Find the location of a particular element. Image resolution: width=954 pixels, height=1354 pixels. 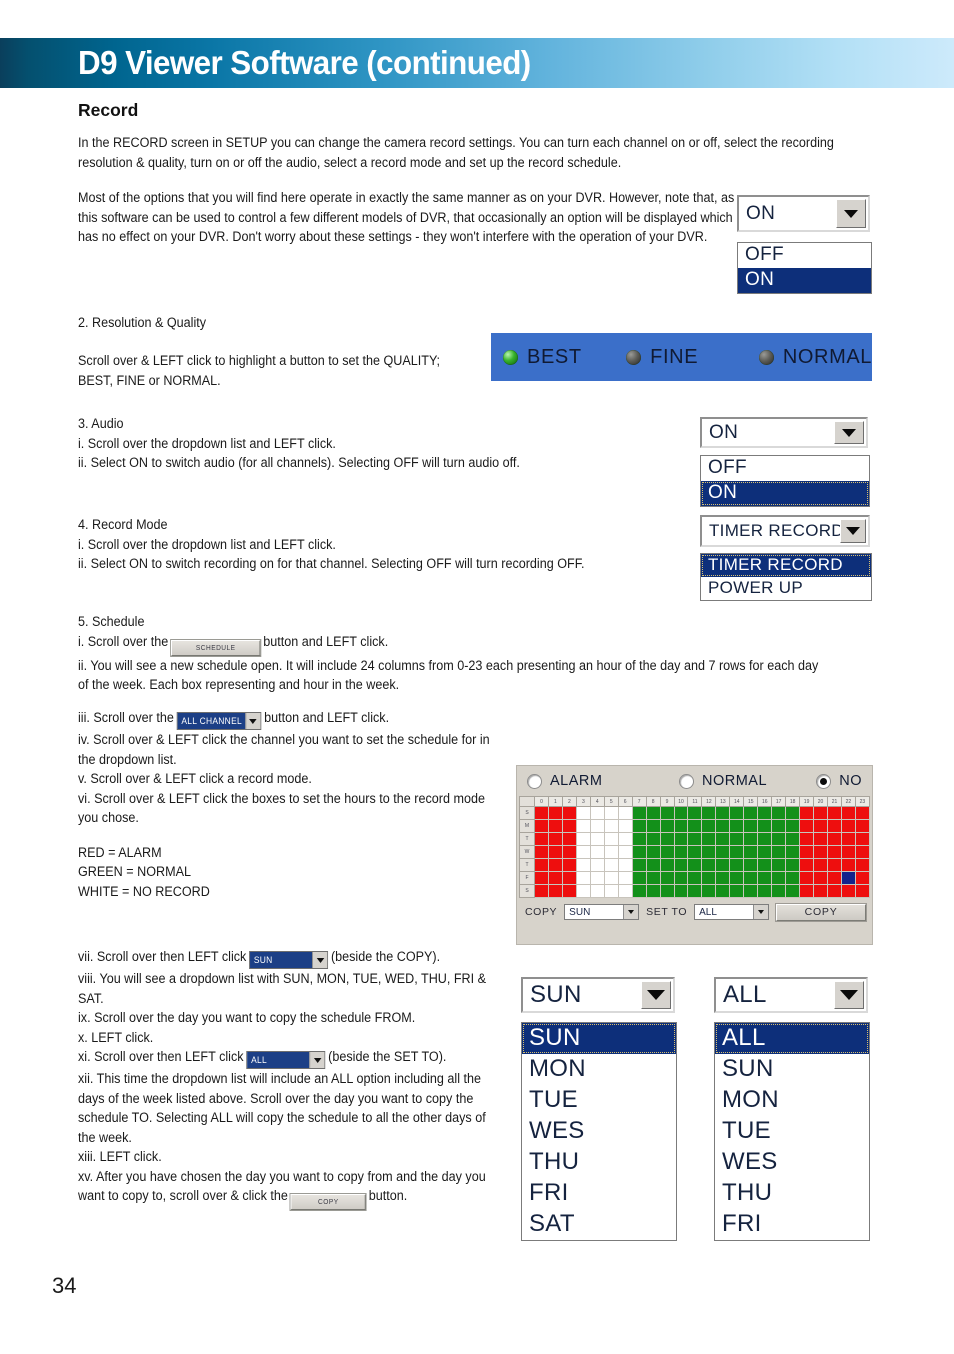

audio-combo: ON is located at coordinates (784, 432).